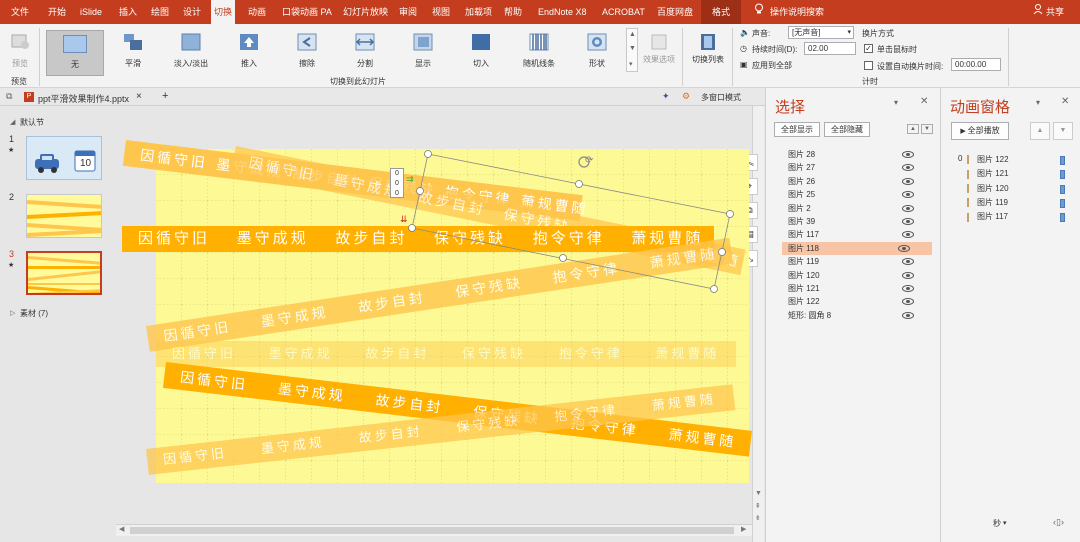 The image size is (1080, 542). What do you see at coordinates (821, 32) in the screenshot?
I see `sound-select: [无声音] ▾` at bounding box center [821, 32].